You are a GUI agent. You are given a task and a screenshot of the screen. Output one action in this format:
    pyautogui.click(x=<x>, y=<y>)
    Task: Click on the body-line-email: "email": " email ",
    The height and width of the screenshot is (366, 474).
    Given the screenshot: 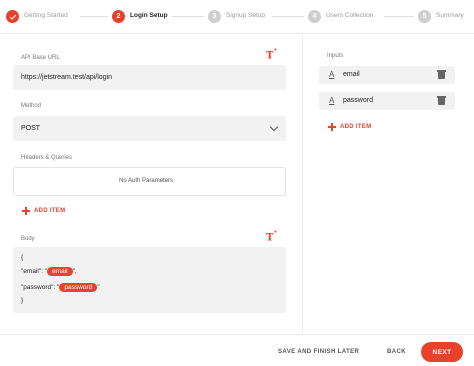 What is the action you would take?
    pyautogui.click(x=49, y=271)
    